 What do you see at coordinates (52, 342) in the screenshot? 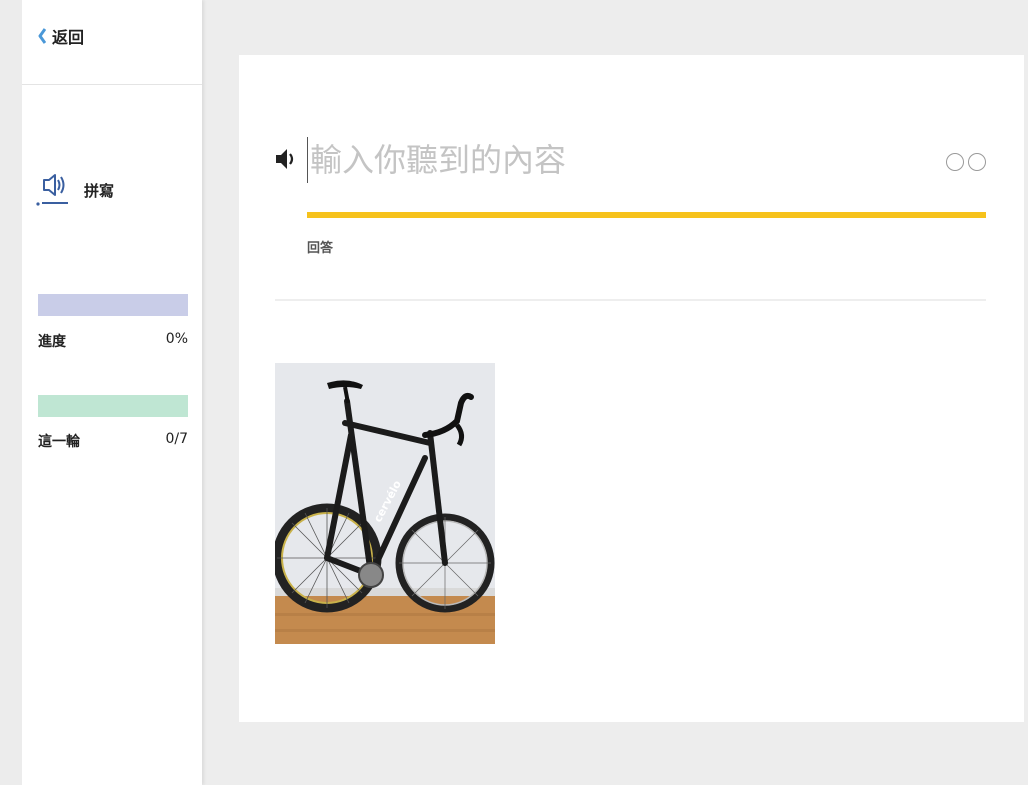
I see `progress-label: 進度` at bounding box center [52, 342].